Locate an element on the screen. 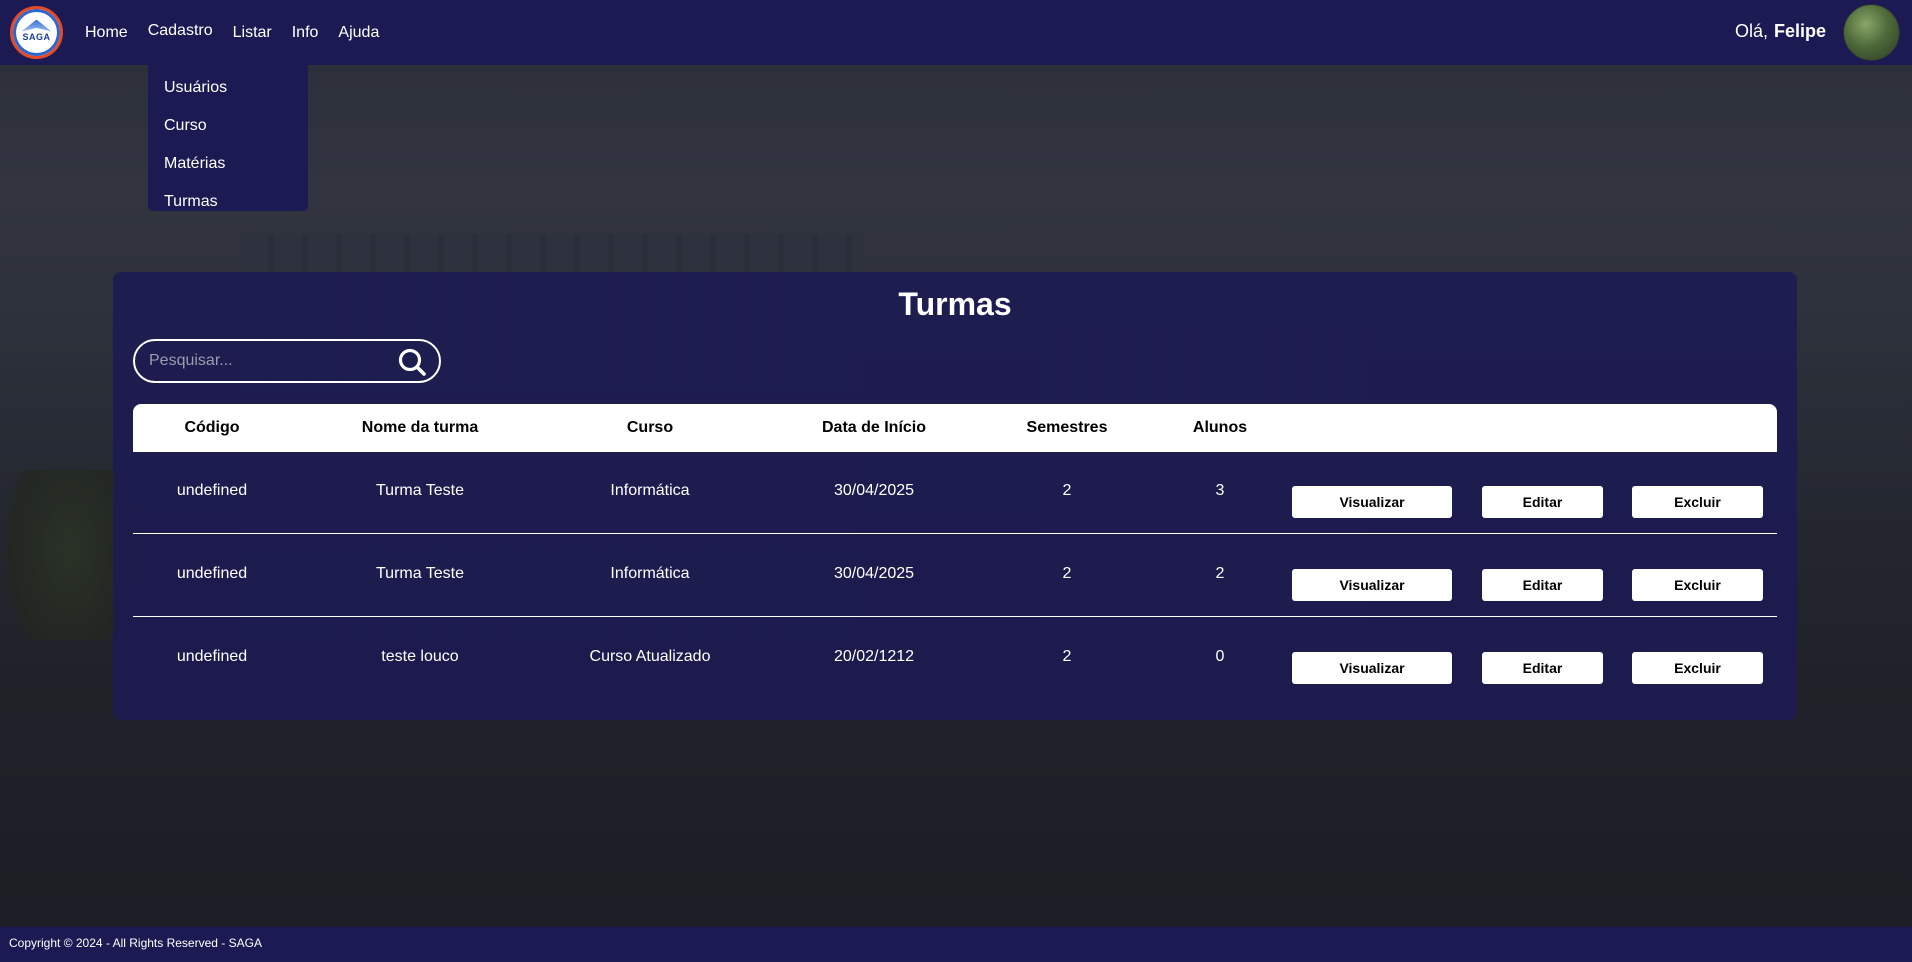 This screenshot has width=1912, height=962. cadastro-dropdown-menu: Usuários Curso Matérias Turmas is located at coordinates (228, 138).